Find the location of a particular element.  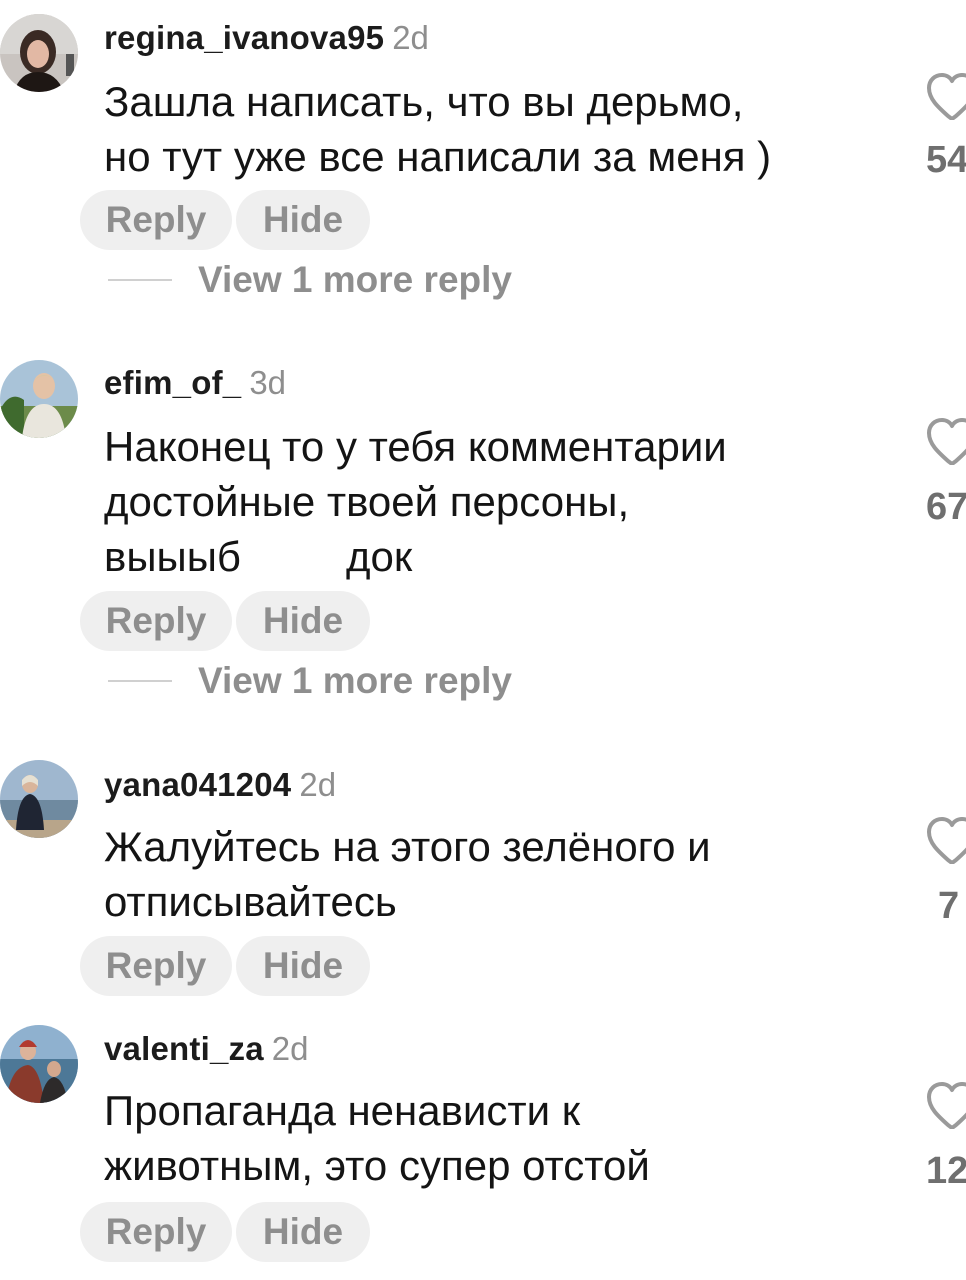

username: efim_of_ is located at coordinates (172, 382).